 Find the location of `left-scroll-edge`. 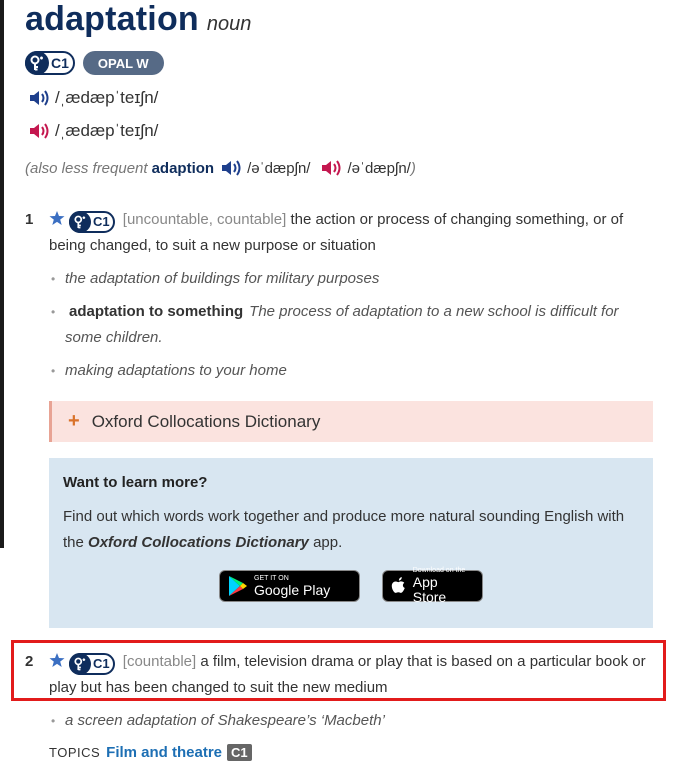

left-scroll-edge is located at coordinates (2, 274).